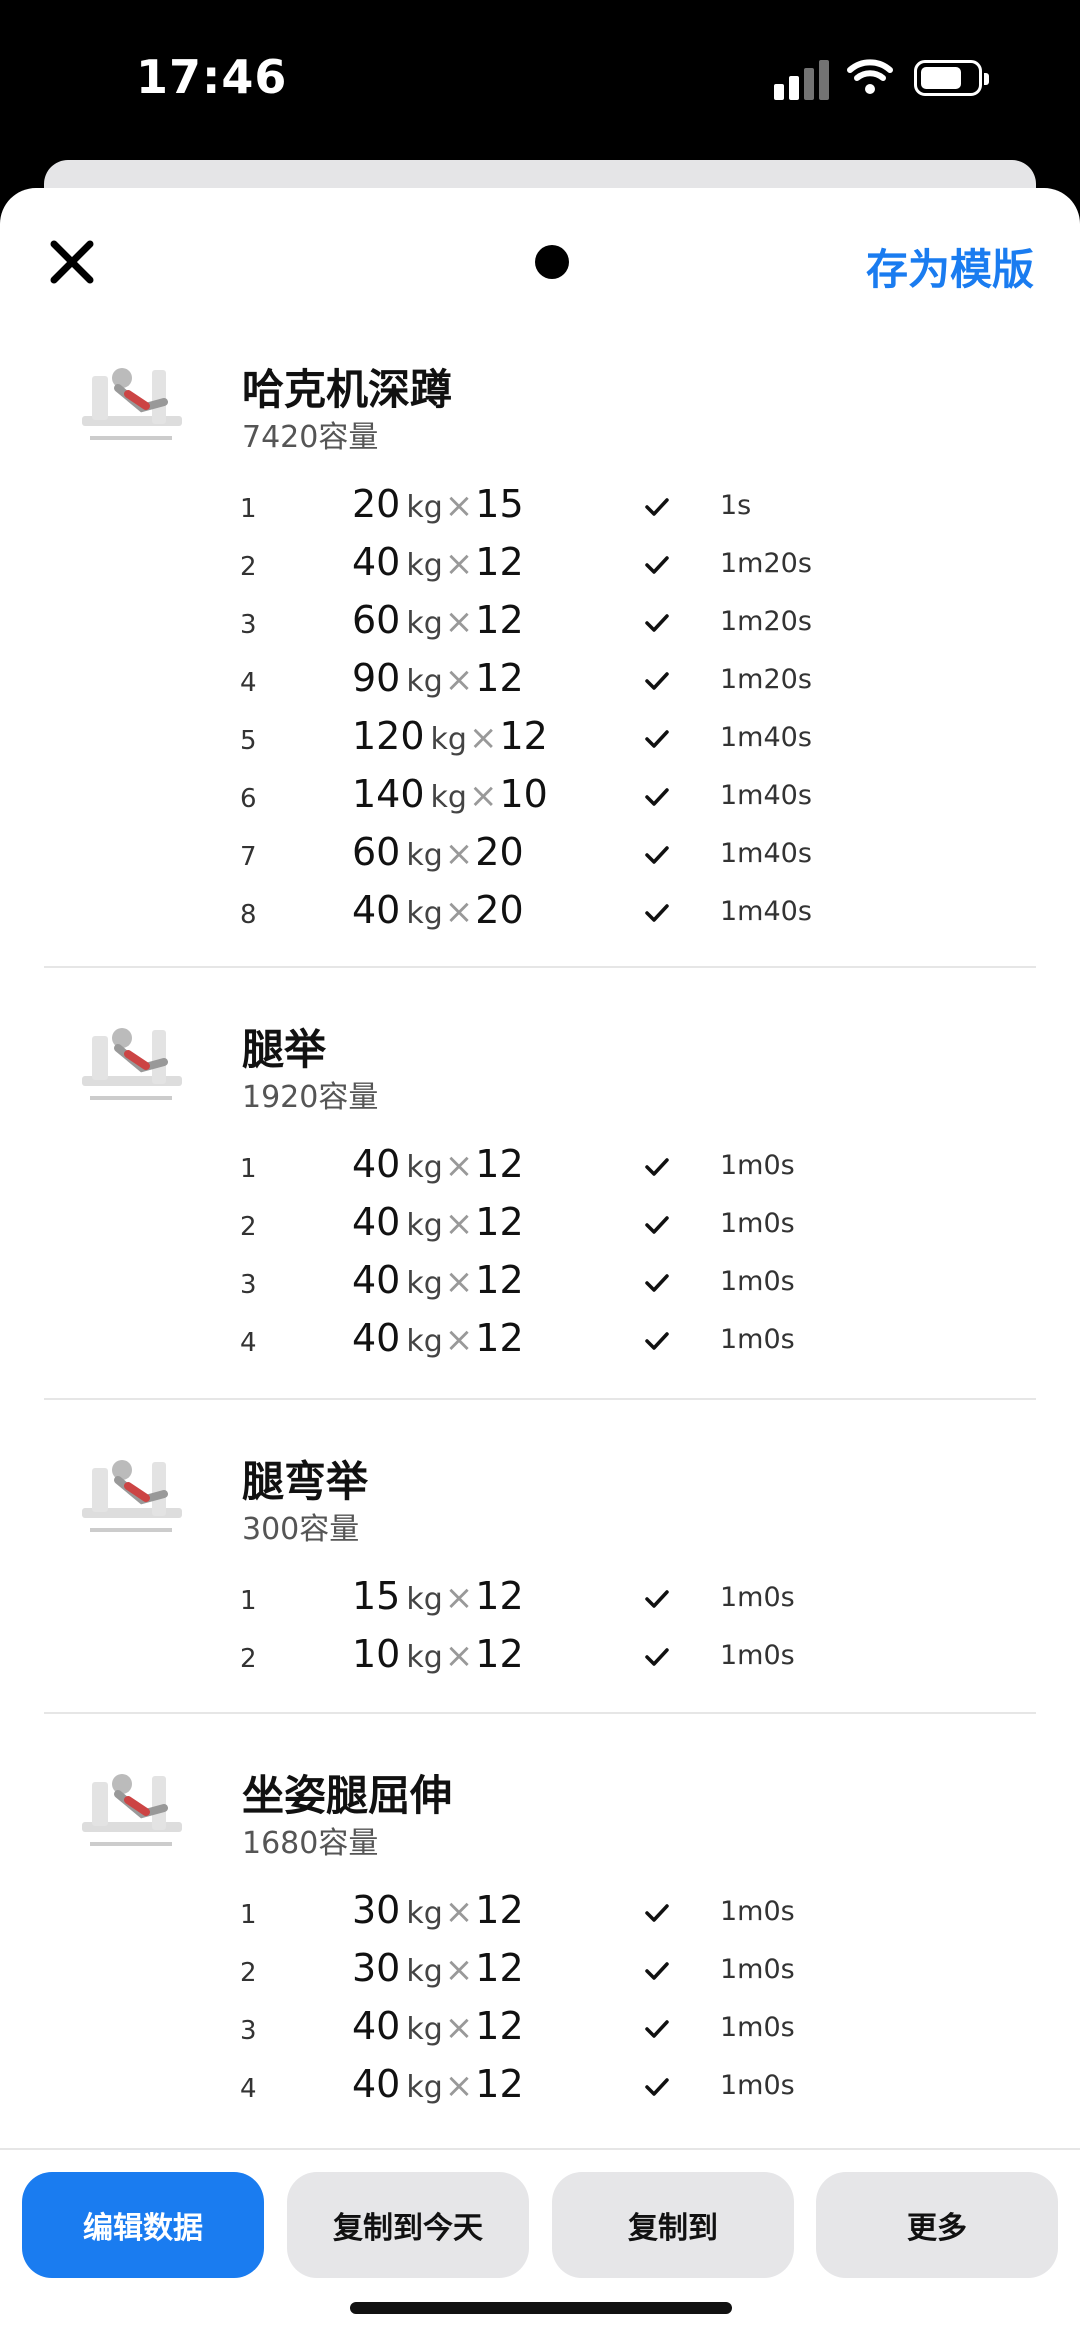 This screenshot has height=2341, width=1080. I want to click on set-row: 1 20 kg×15 1s, so click(540, 505).